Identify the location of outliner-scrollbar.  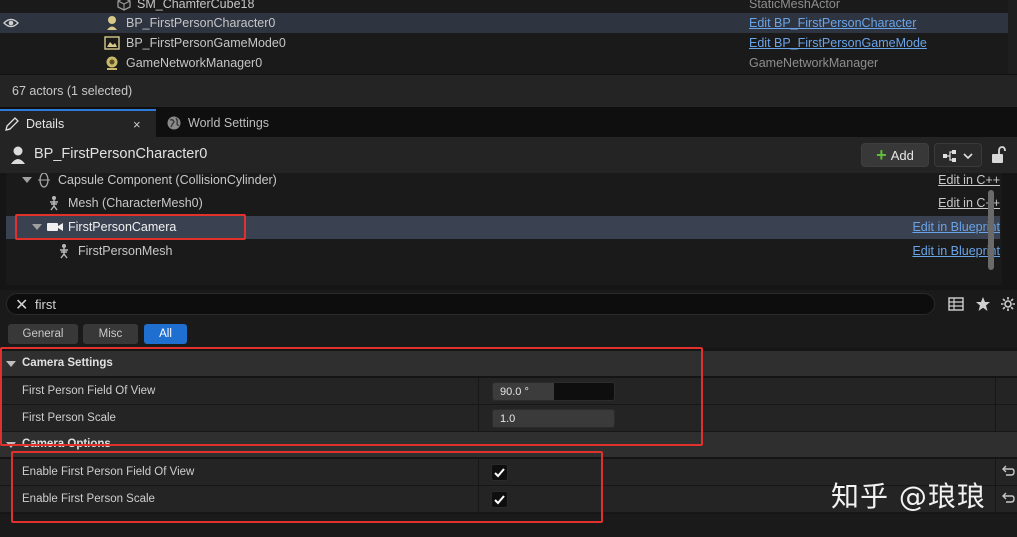
(1012, 37).